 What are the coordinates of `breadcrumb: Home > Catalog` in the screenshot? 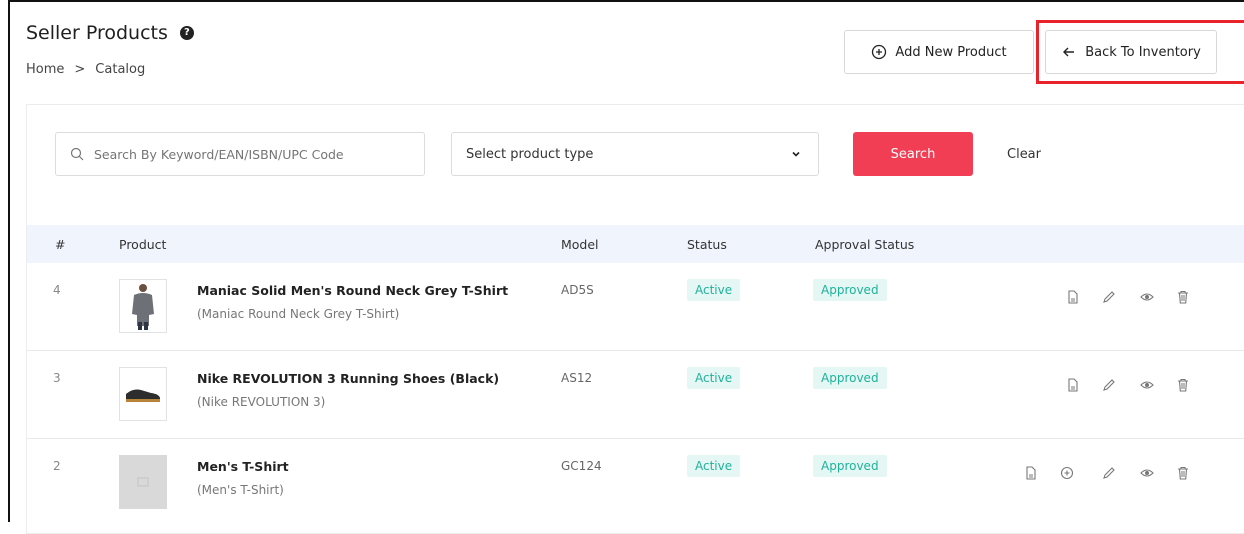 It's located at (85, 69).